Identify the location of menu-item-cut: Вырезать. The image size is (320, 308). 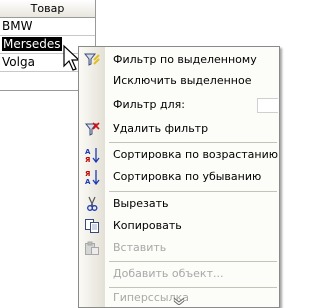
(179, 203).